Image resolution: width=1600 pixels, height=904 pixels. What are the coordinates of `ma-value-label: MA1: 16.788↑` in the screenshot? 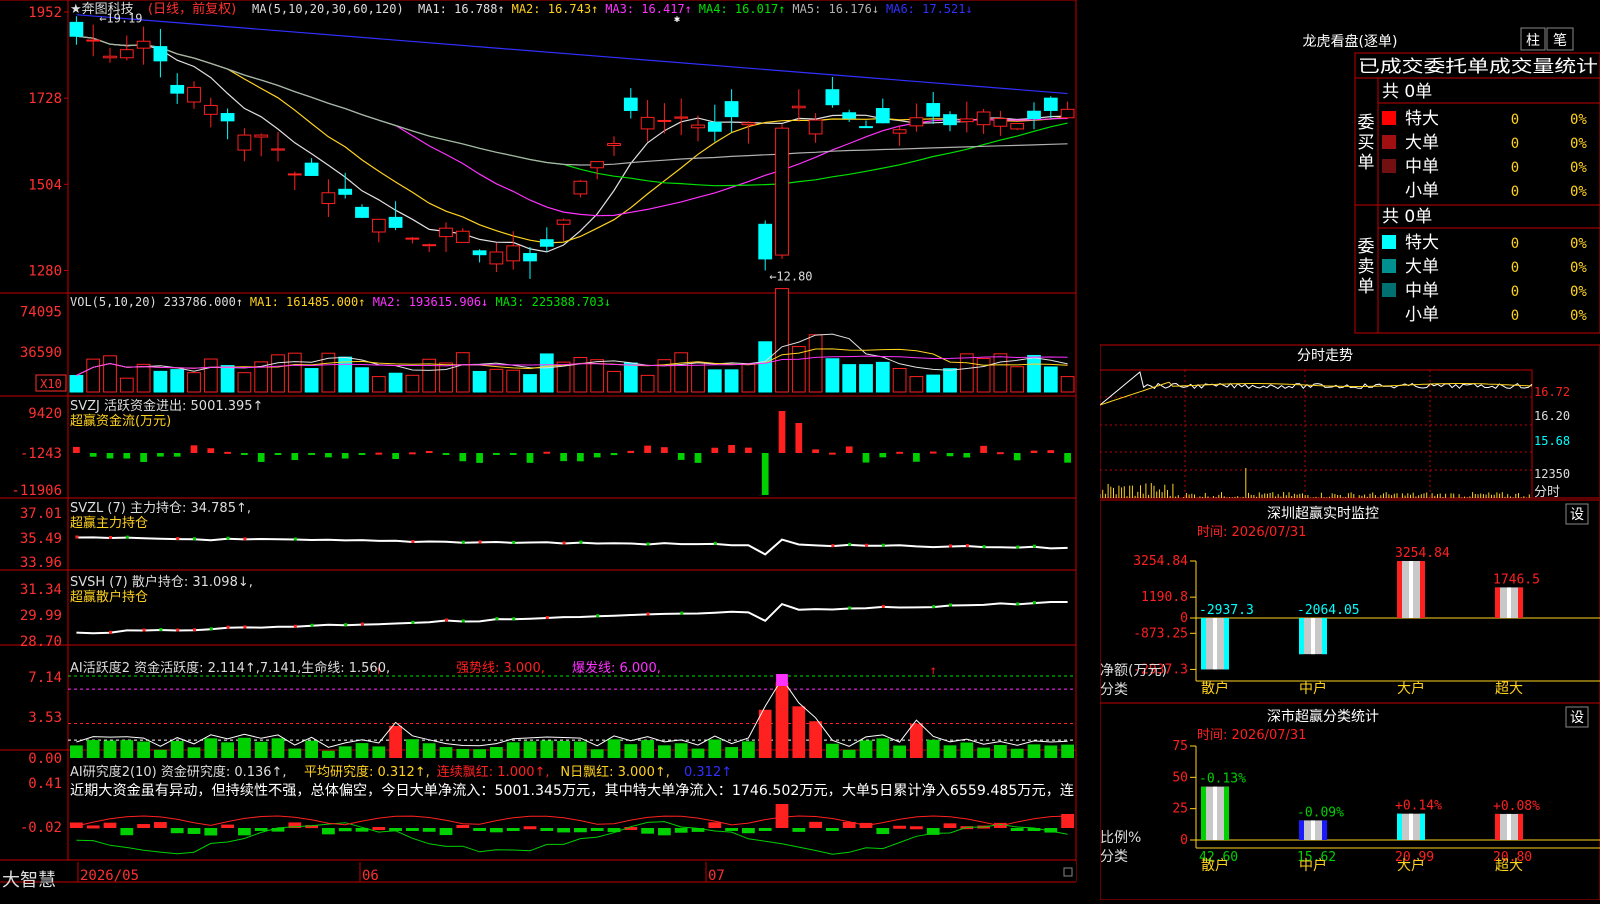 It's located at (461, 9).